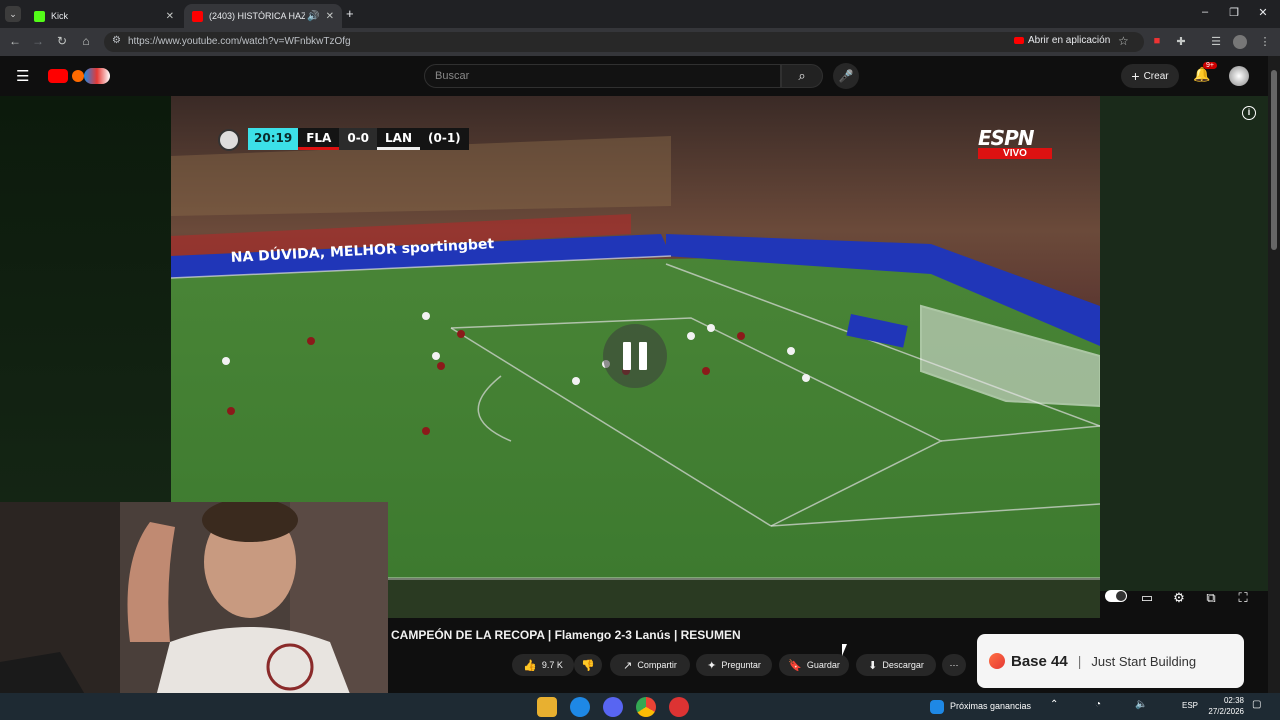  What do you see at coordinates (543, 665) in the screenshot?
I see `like-button: 👍 9.7 K` at bounding box center [543, 665].